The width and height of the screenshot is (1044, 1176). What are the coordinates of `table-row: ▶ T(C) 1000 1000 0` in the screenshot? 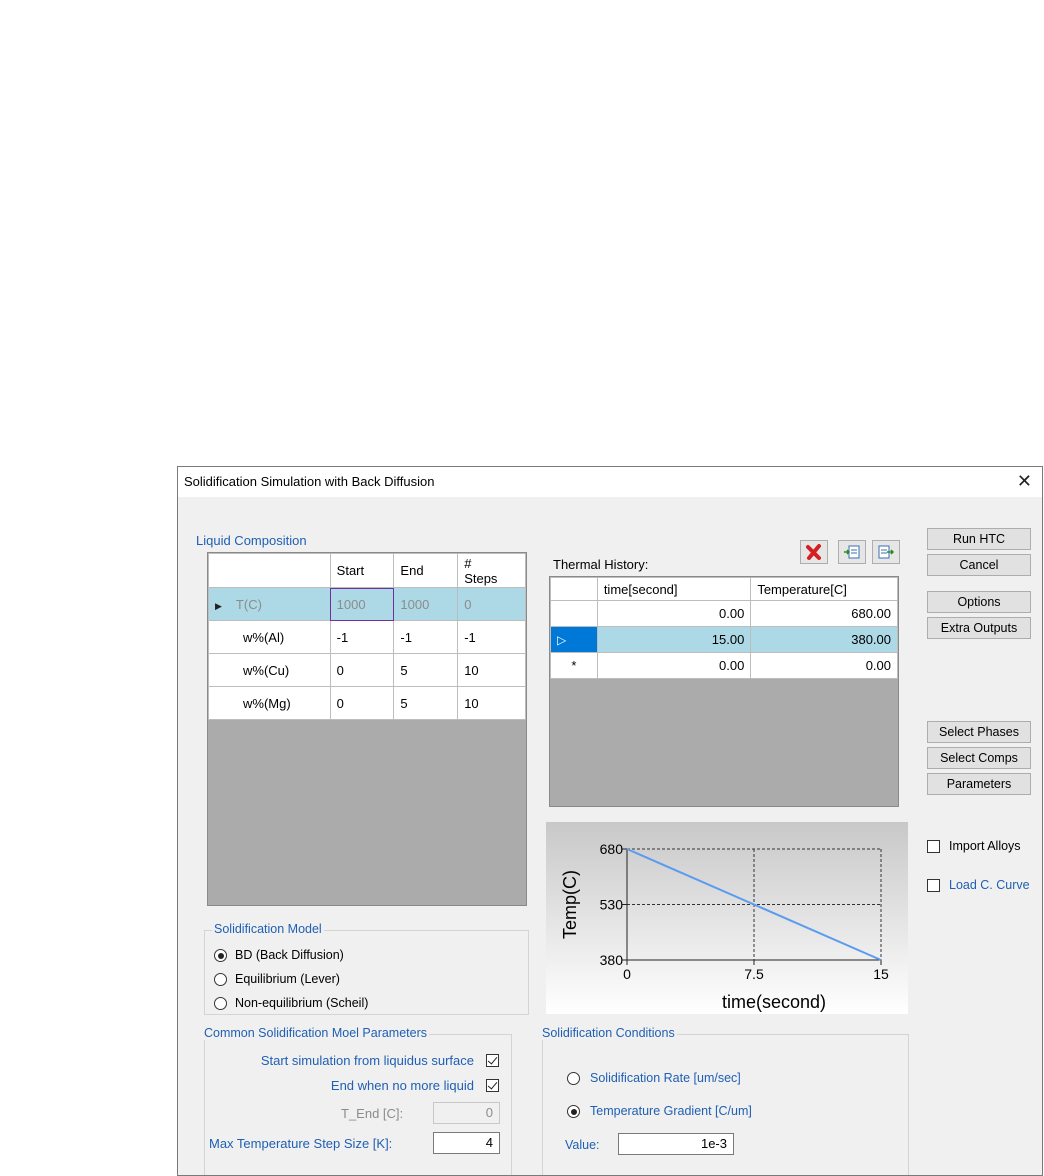 It's located at (367, 604).